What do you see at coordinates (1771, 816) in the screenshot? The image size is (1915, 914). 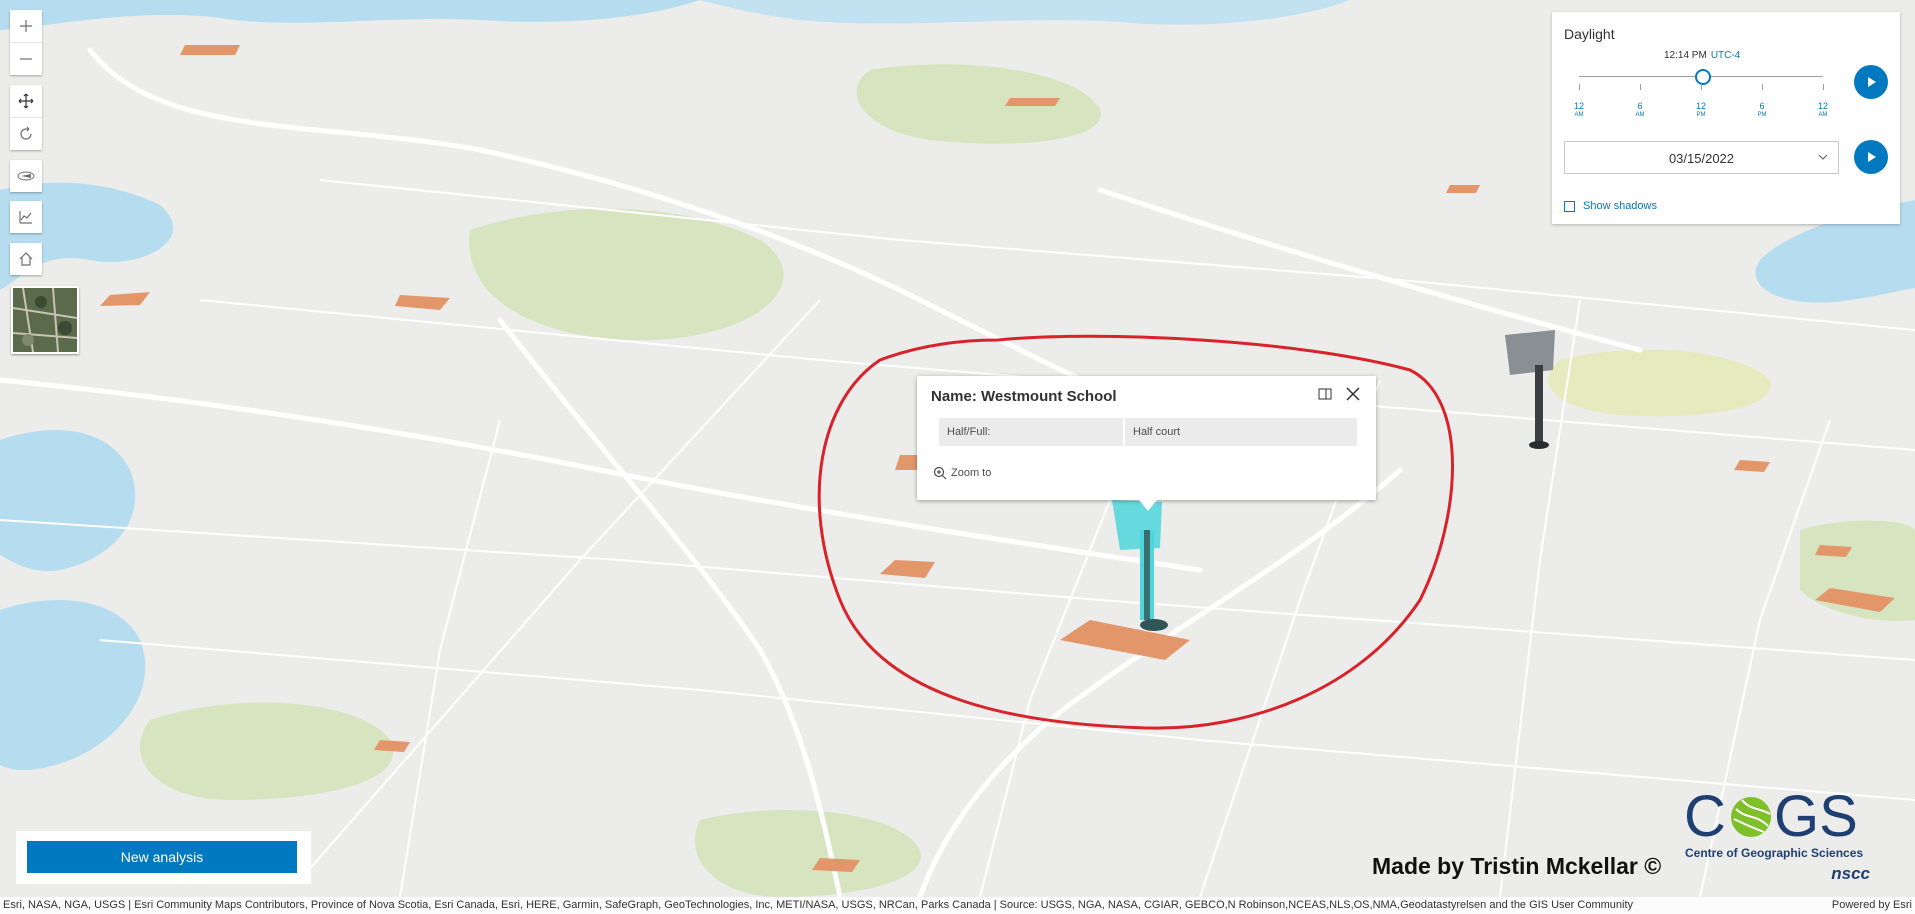 I see `cogs-wordmark: C GS` at bounding box center [1771, 816].